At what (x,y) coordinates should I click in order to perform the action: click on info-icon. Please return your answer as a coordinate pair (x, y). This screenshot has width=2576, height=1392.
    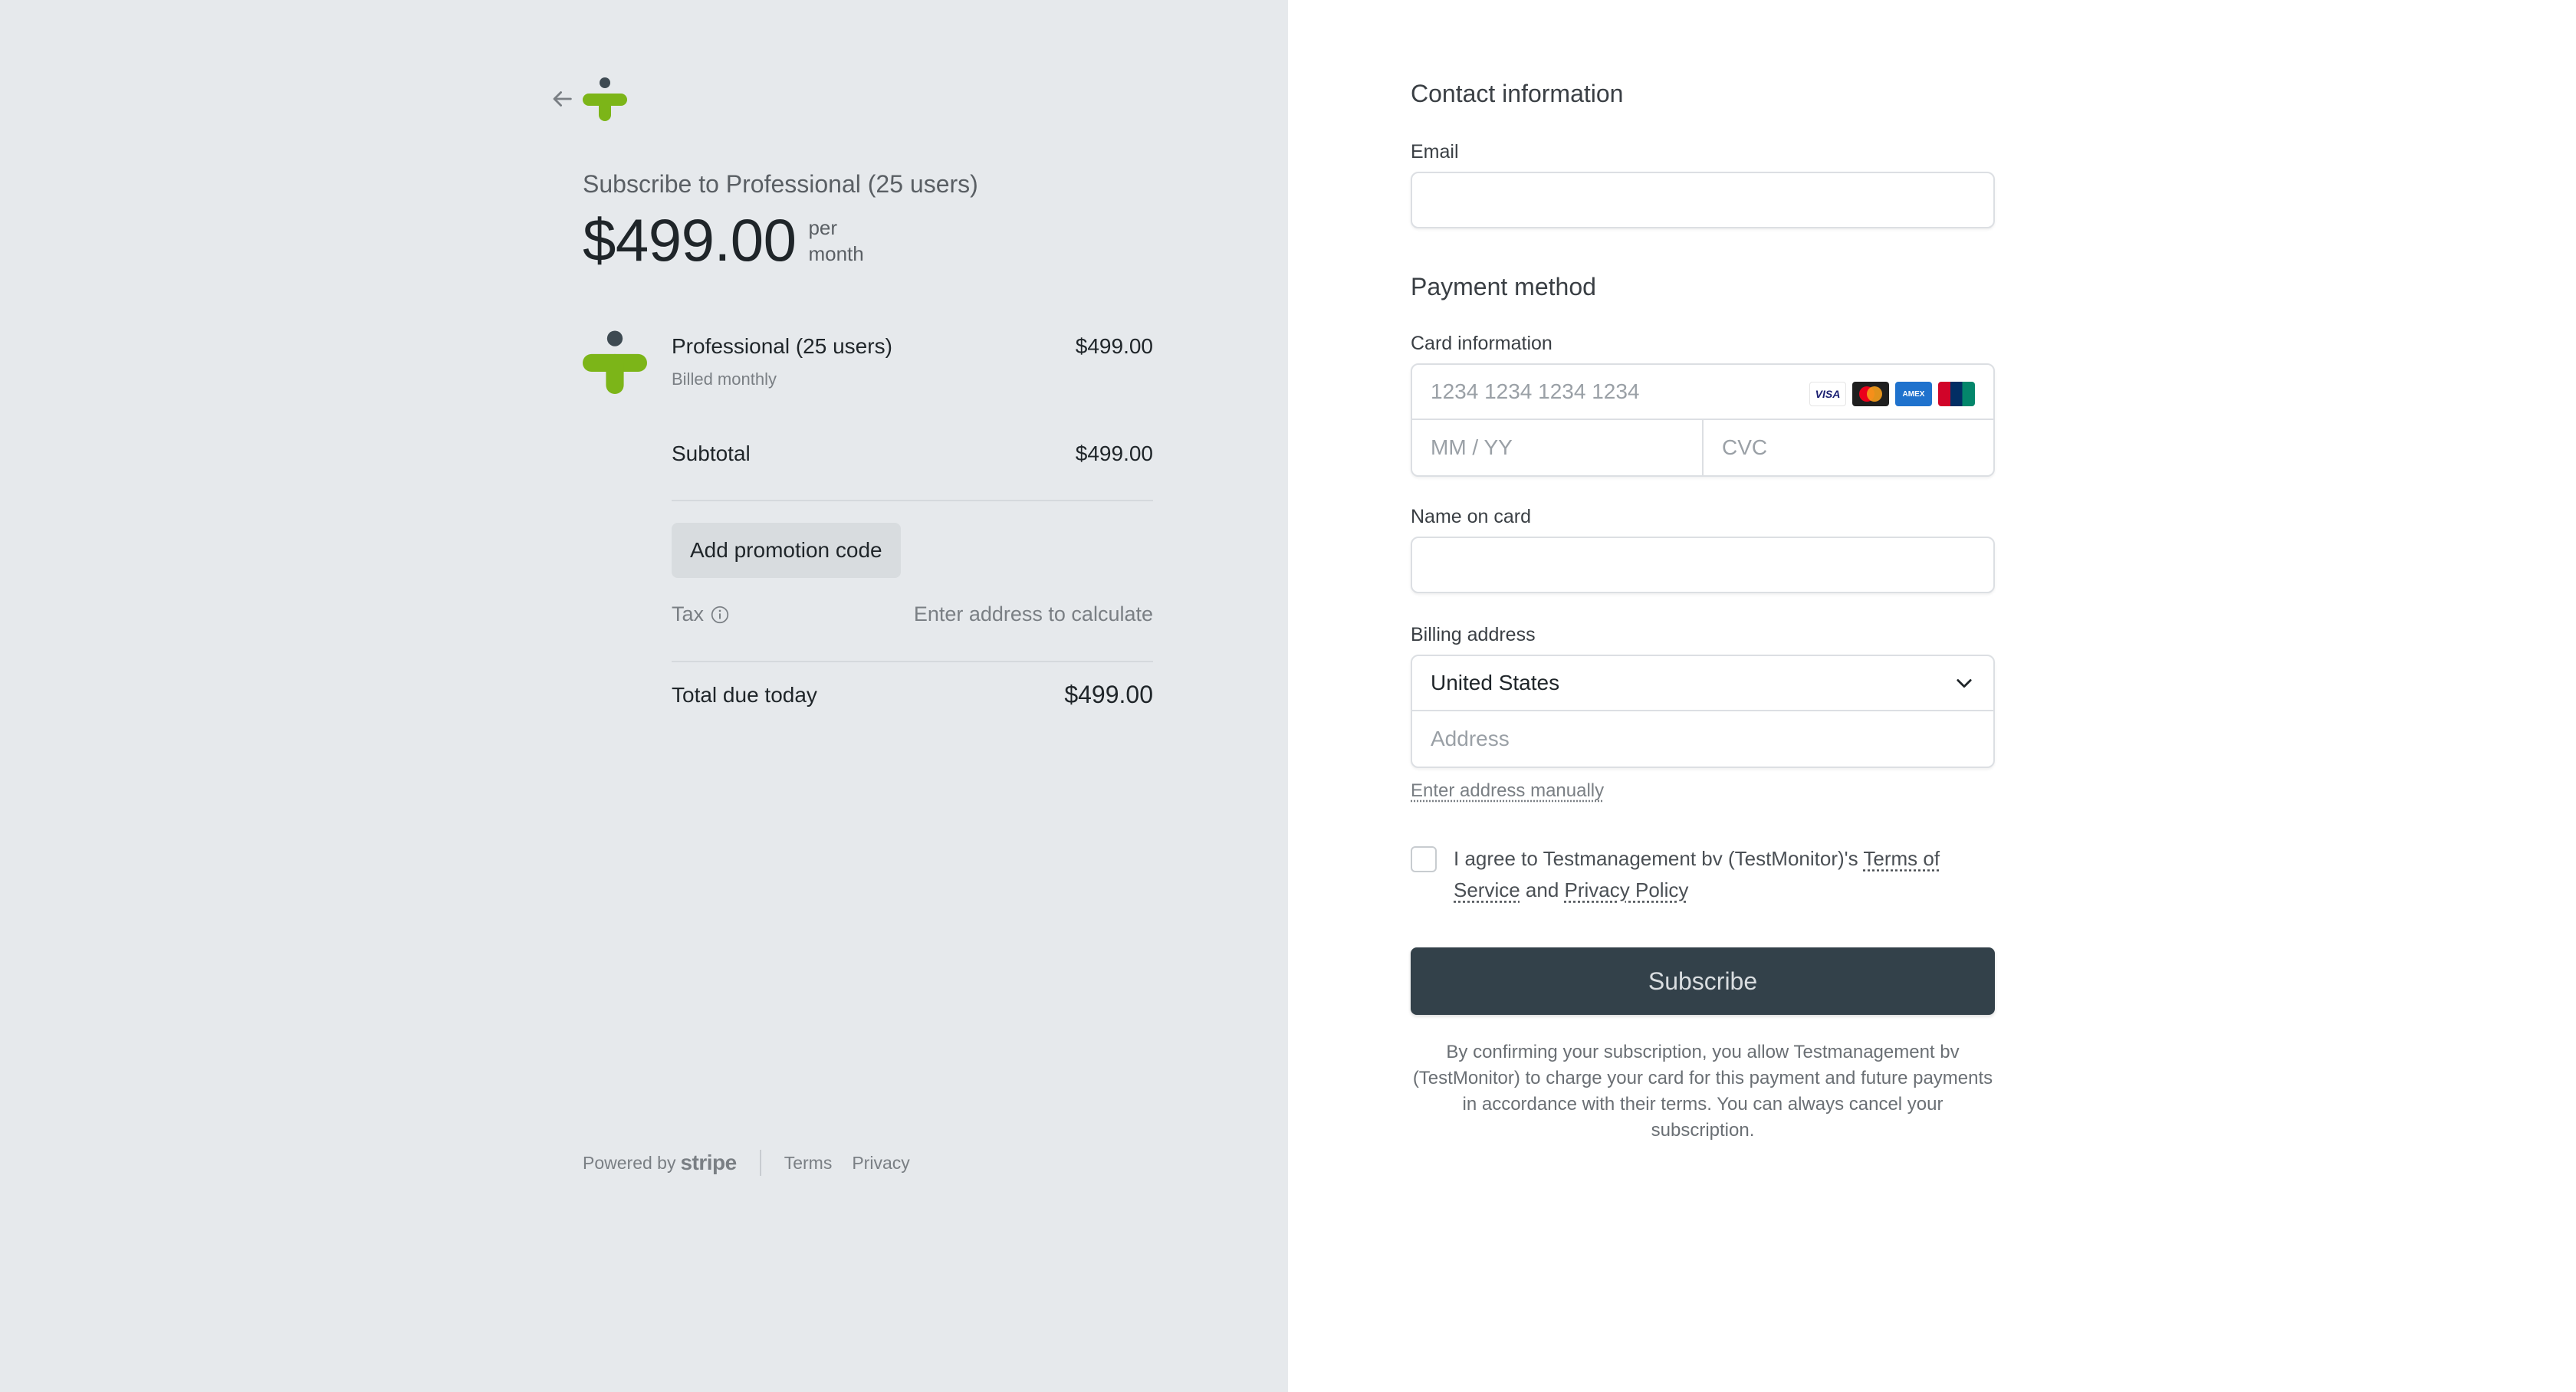
    Looking at the image, I should click on (720, 615).